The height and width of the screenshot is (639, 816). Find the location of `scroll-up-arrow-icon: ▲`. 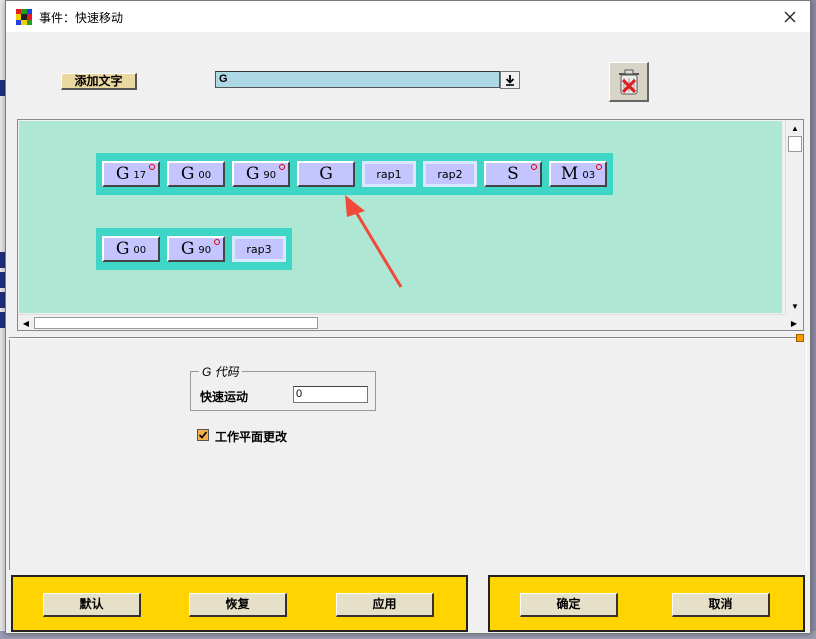

scroll-up-arrow-icon: ▲ is located at coordinates (795, 128).